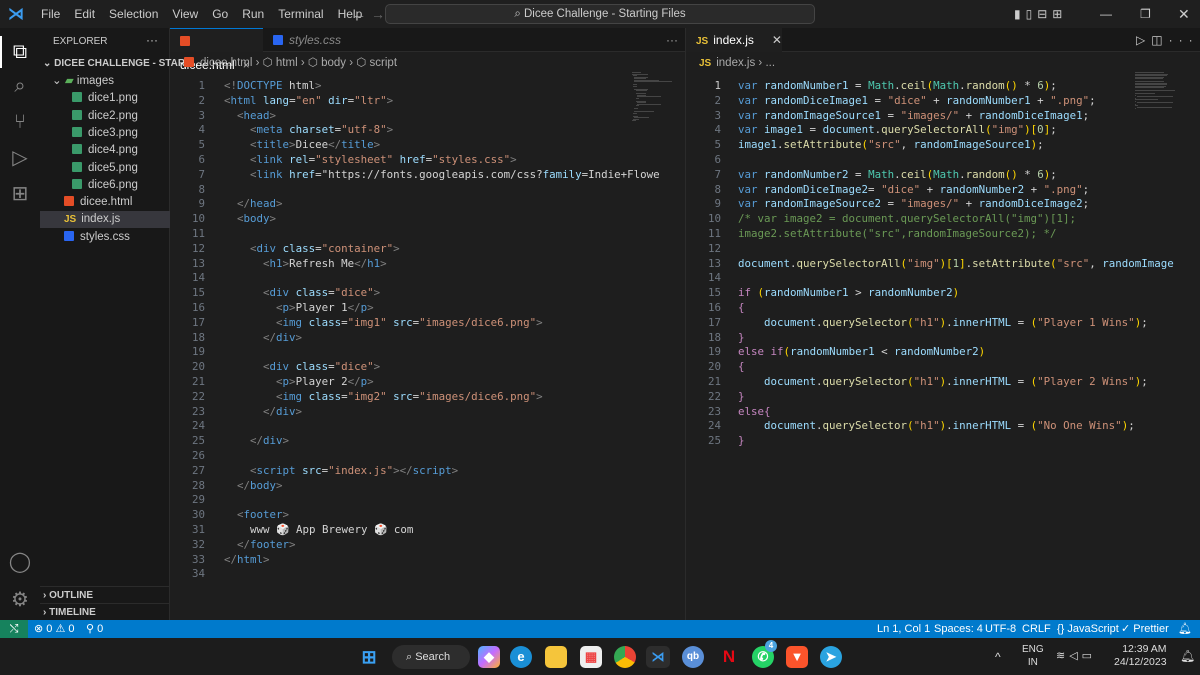 This screenshot has height=675, width=1200. I want to click on store-icon: ▦, so click(591, 657).